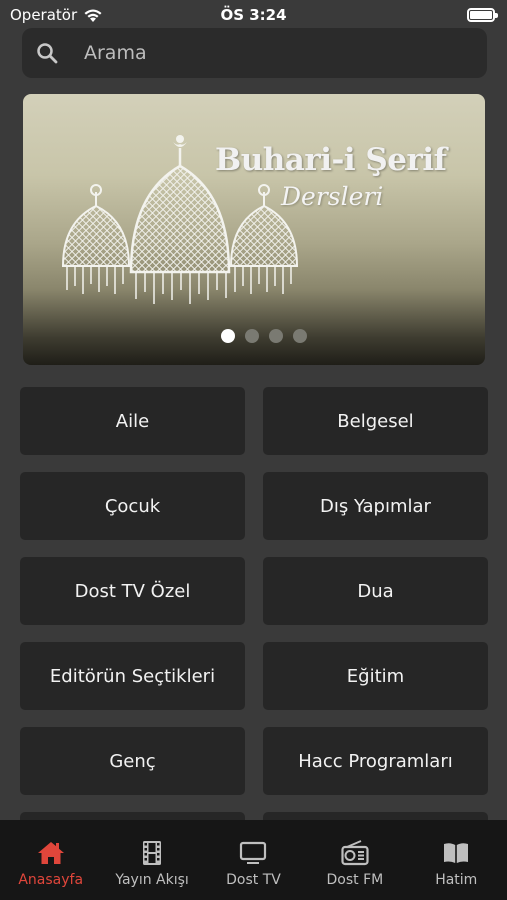 Image resolution: width=507 pixels, height=900 pixels. I want to click on status-bar: Operatör ÖS 3:24, so click(253, 15).